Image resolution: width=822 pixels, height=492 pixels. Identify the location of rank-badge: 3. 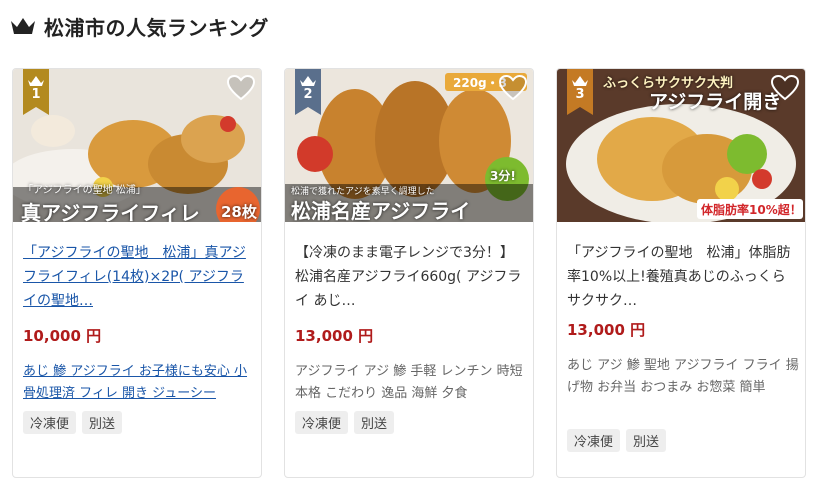
(580, 92).